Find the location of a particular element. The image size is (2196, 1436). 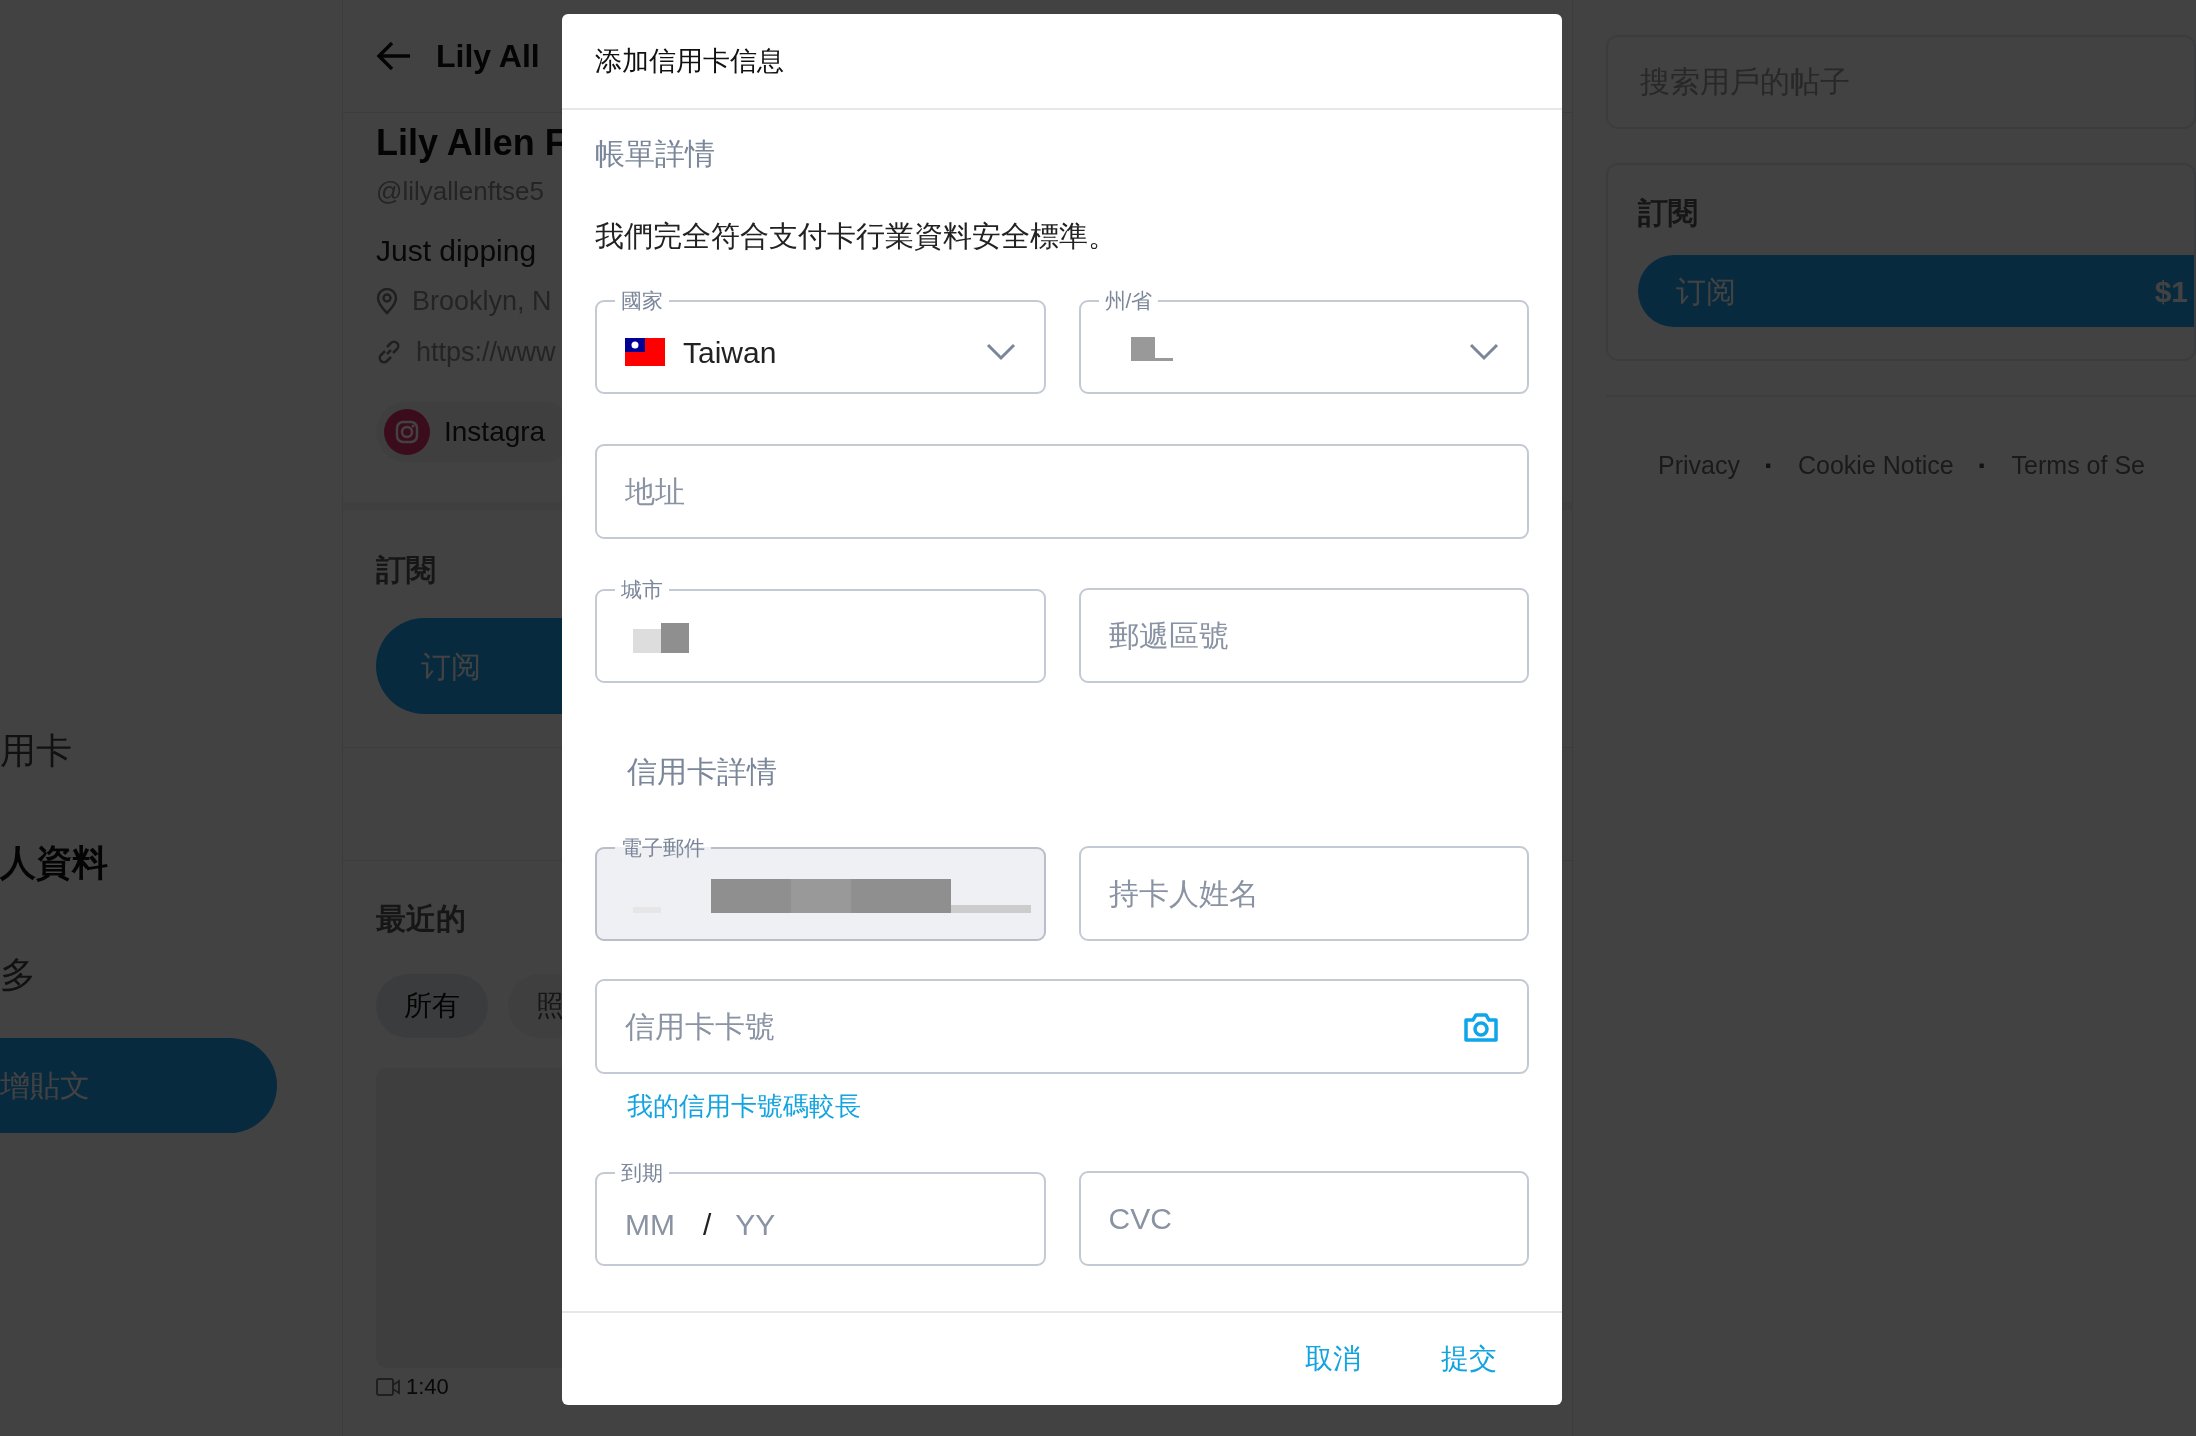

flag-icon is located at coordinates (645, 352).